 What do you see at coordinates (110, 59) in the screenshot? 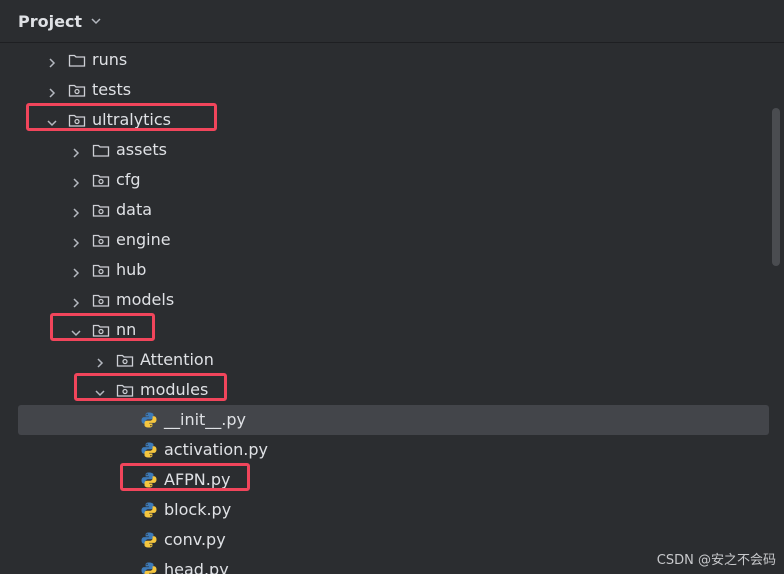
I see `tree-item-label: runs` at bounding box center [110, 59].